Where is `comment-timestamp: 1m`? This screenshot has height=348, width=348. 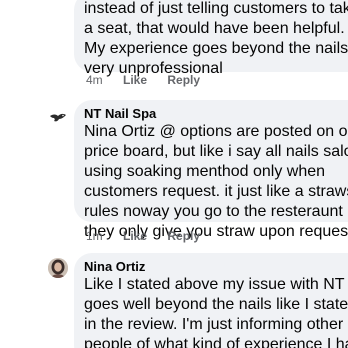 comment-timestamp: 1m is located at coordinates (94, 236).